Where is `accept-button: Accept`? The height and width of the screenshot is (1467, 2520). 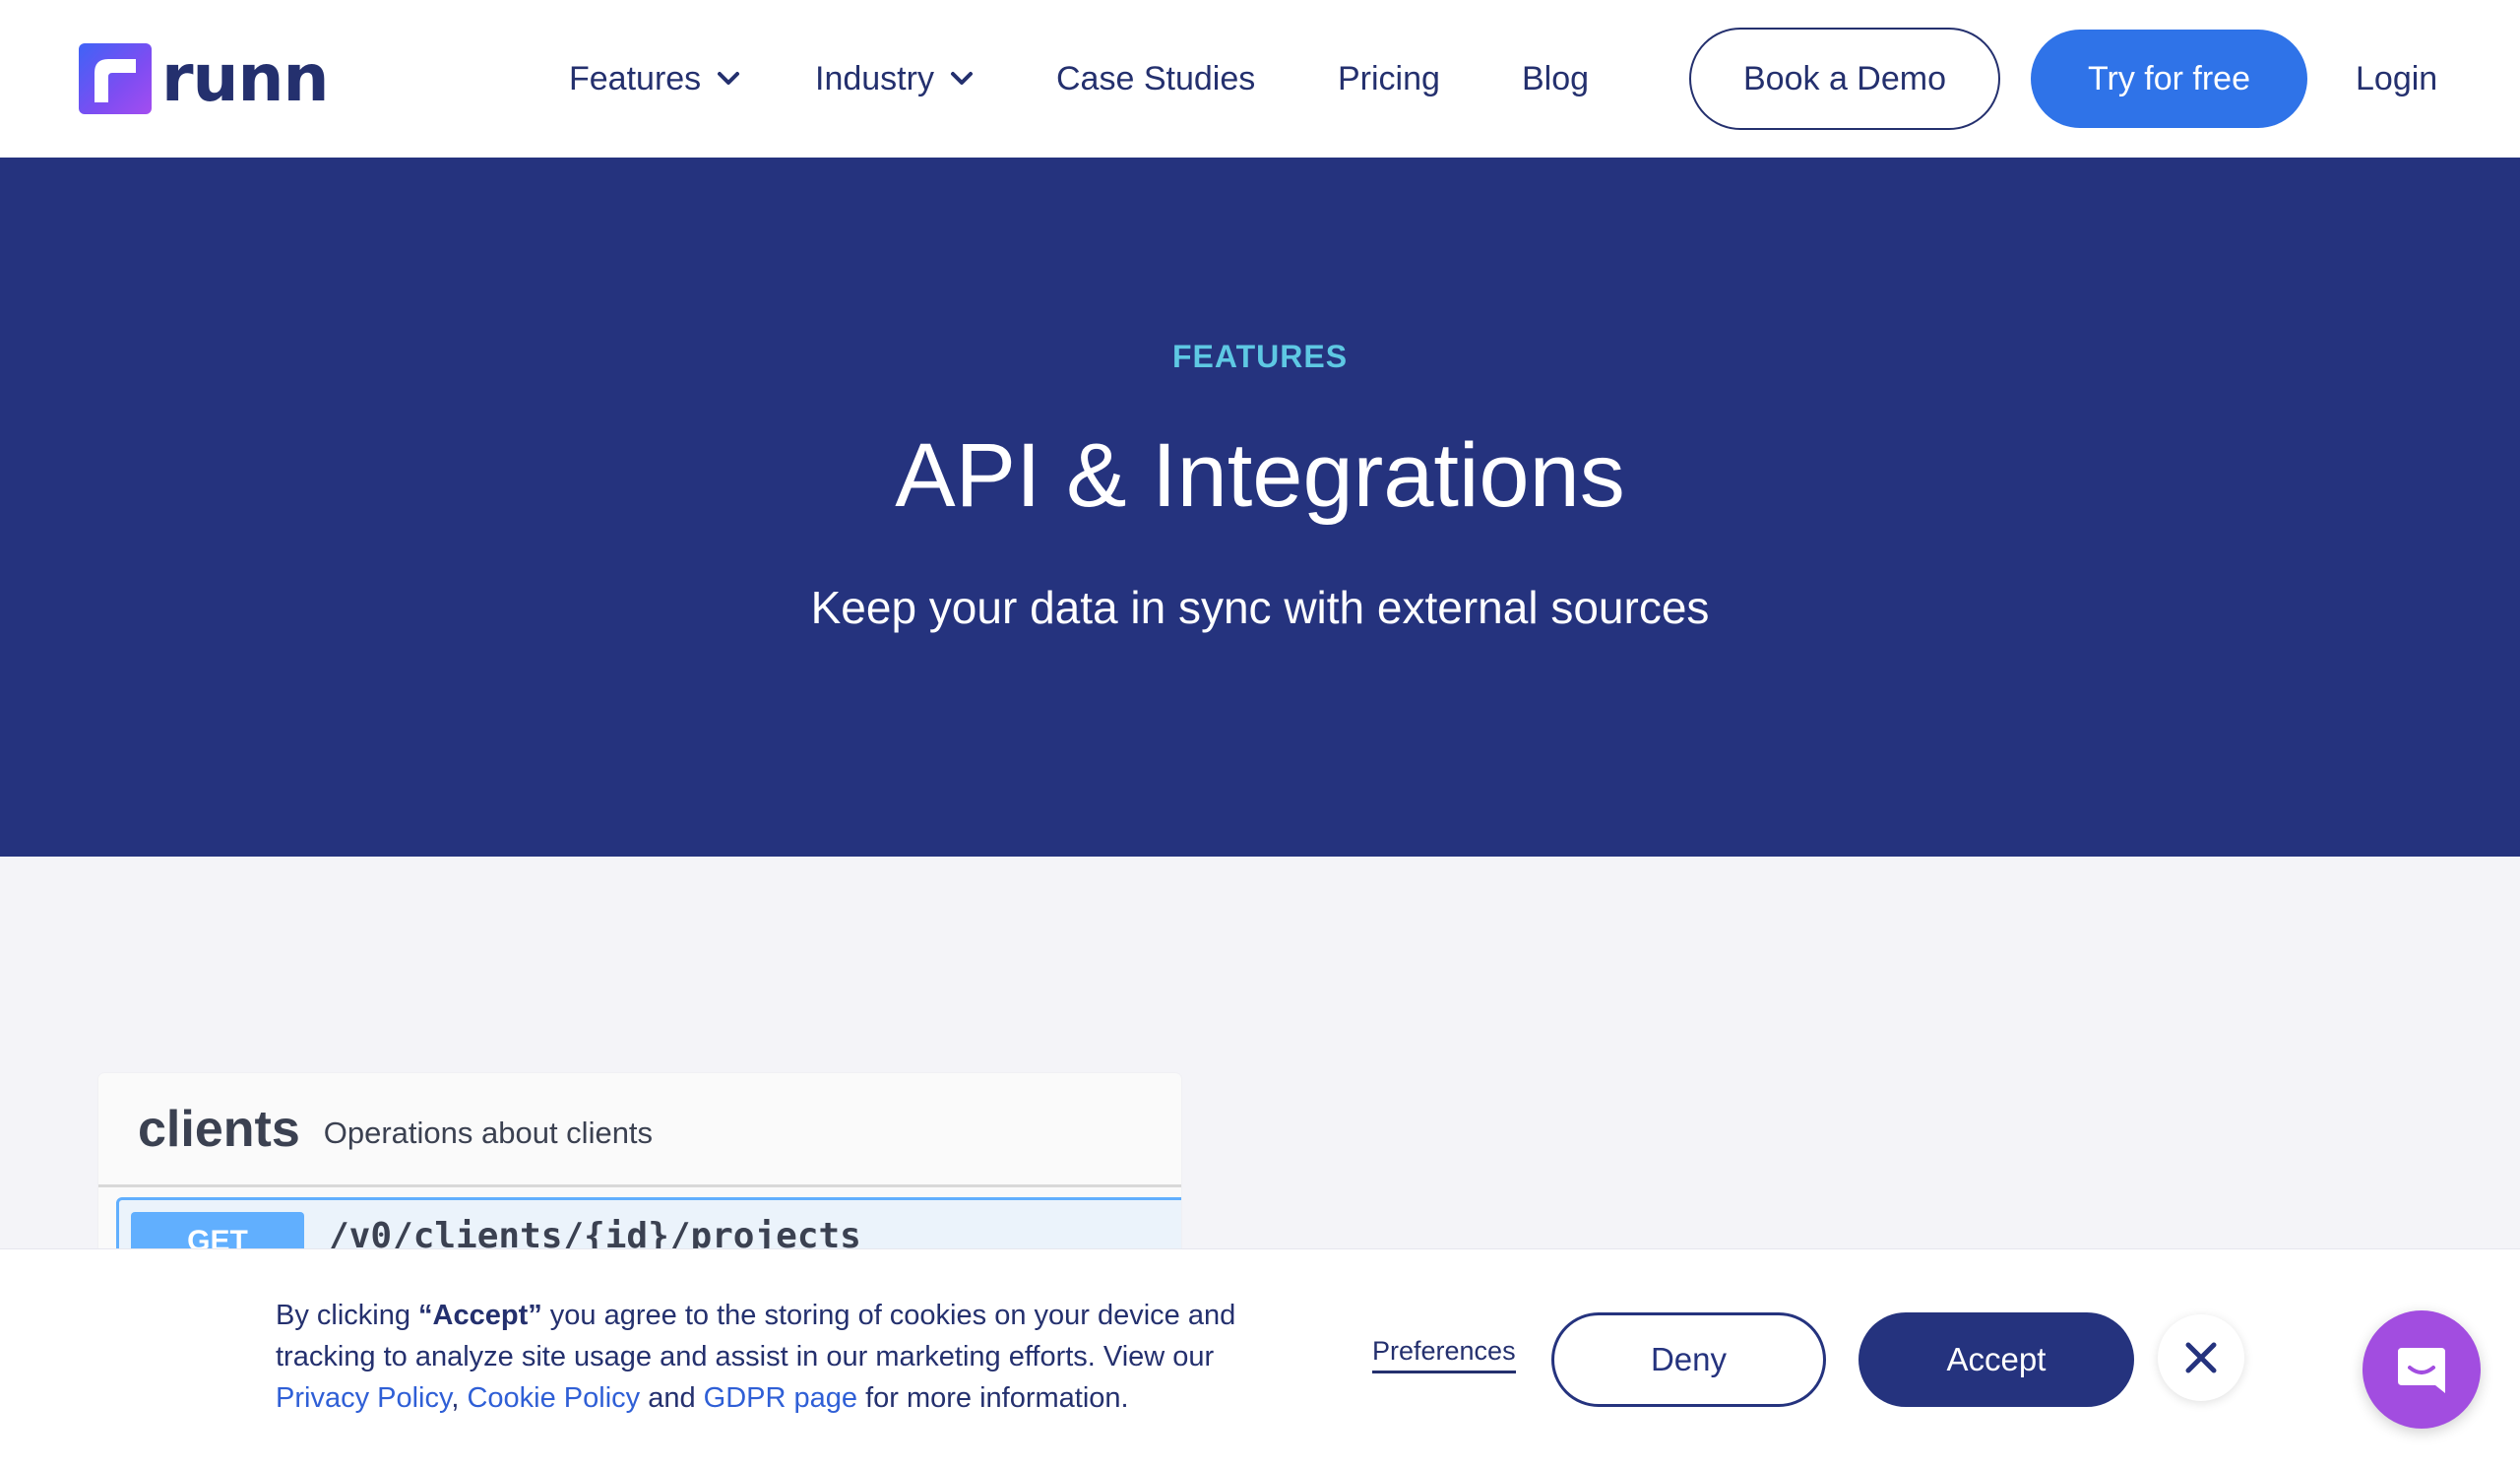
accept-button: Accept is located at coordinates (1996, 1359).